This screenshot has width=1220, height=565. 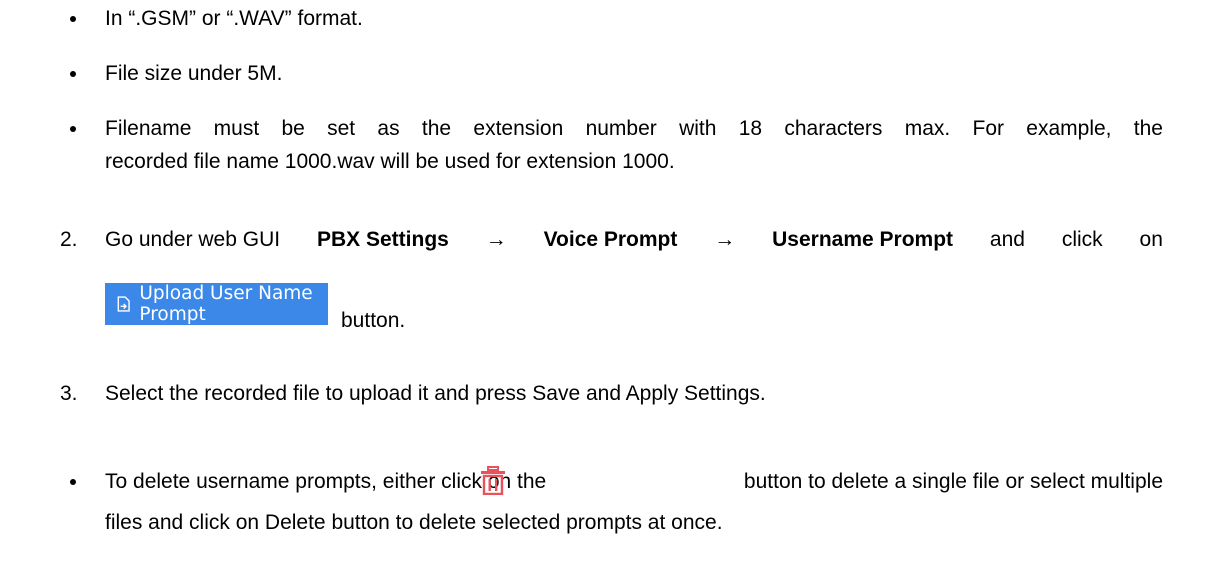 I want to click on upload-user-name-prompt-button: Upload User Name Prompt, so click(x=216, y=304).